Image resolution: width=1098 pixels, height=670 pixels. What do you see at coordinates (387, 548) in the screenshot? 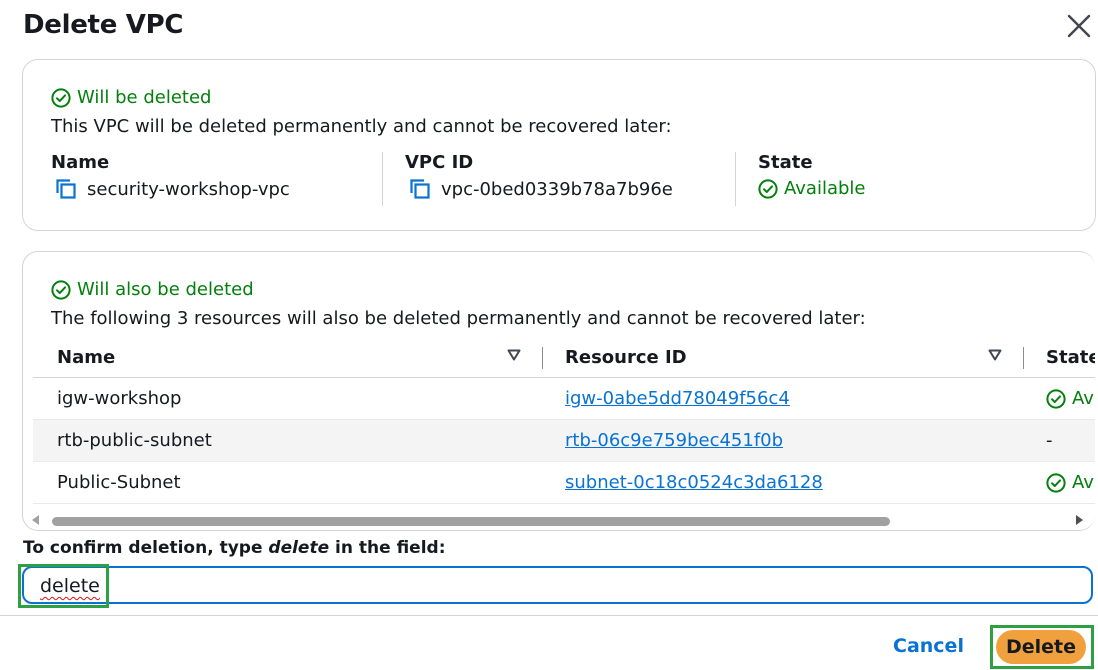
I see `confirm-label-suffix: in the field:` at bounding box center [387, 548].